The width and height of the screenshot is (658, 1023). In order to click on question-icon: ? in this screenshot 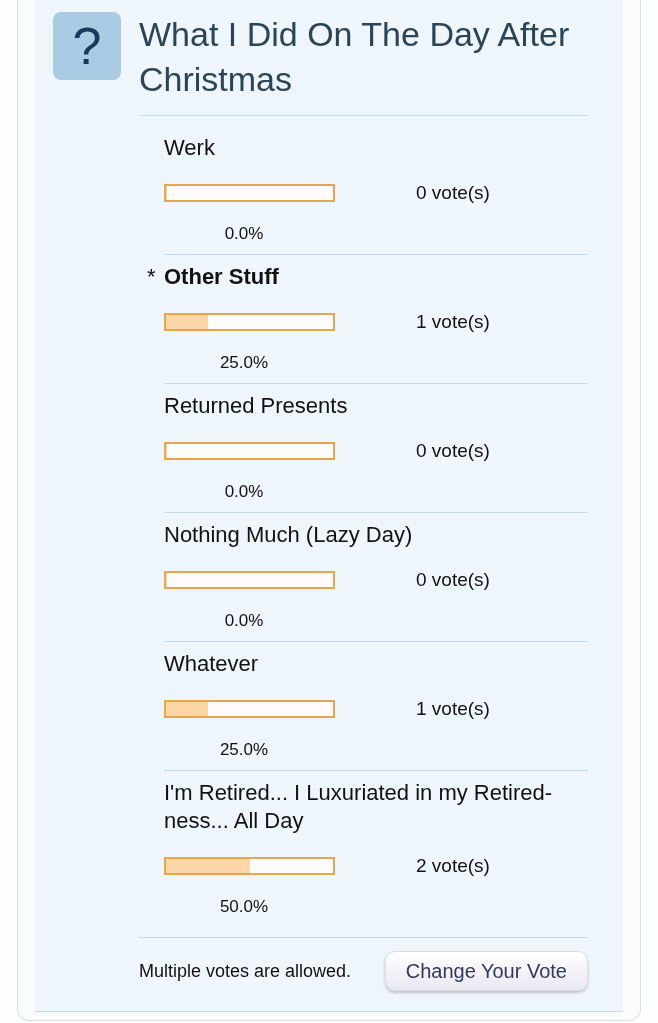, I will do `click(87, 46)`.